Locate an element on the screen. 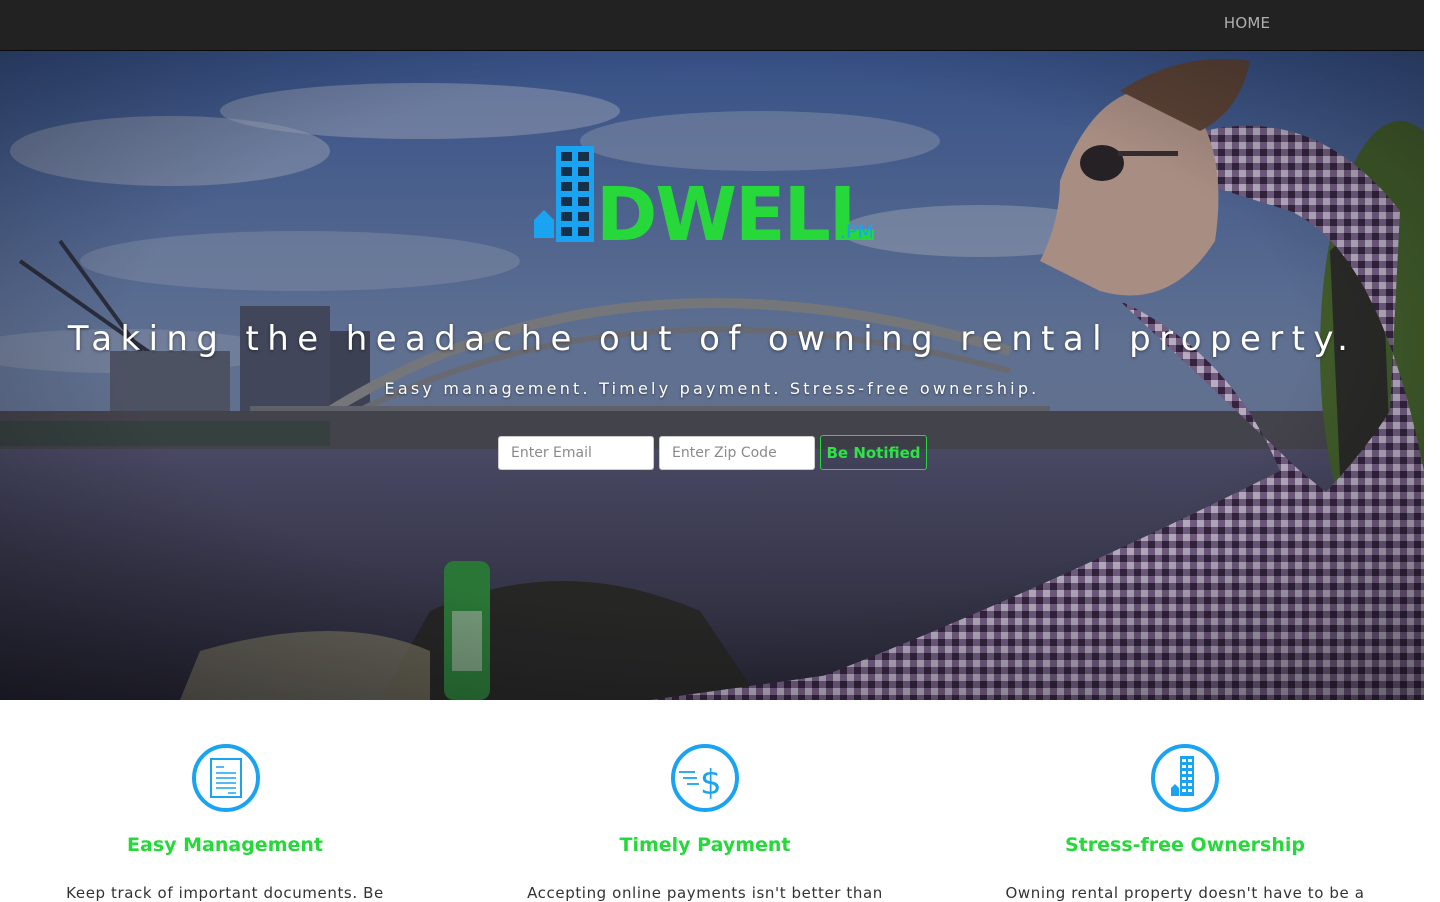 The height and width of the screenshot is (902, 1440). document-icon is located at coordinates (226, 778).